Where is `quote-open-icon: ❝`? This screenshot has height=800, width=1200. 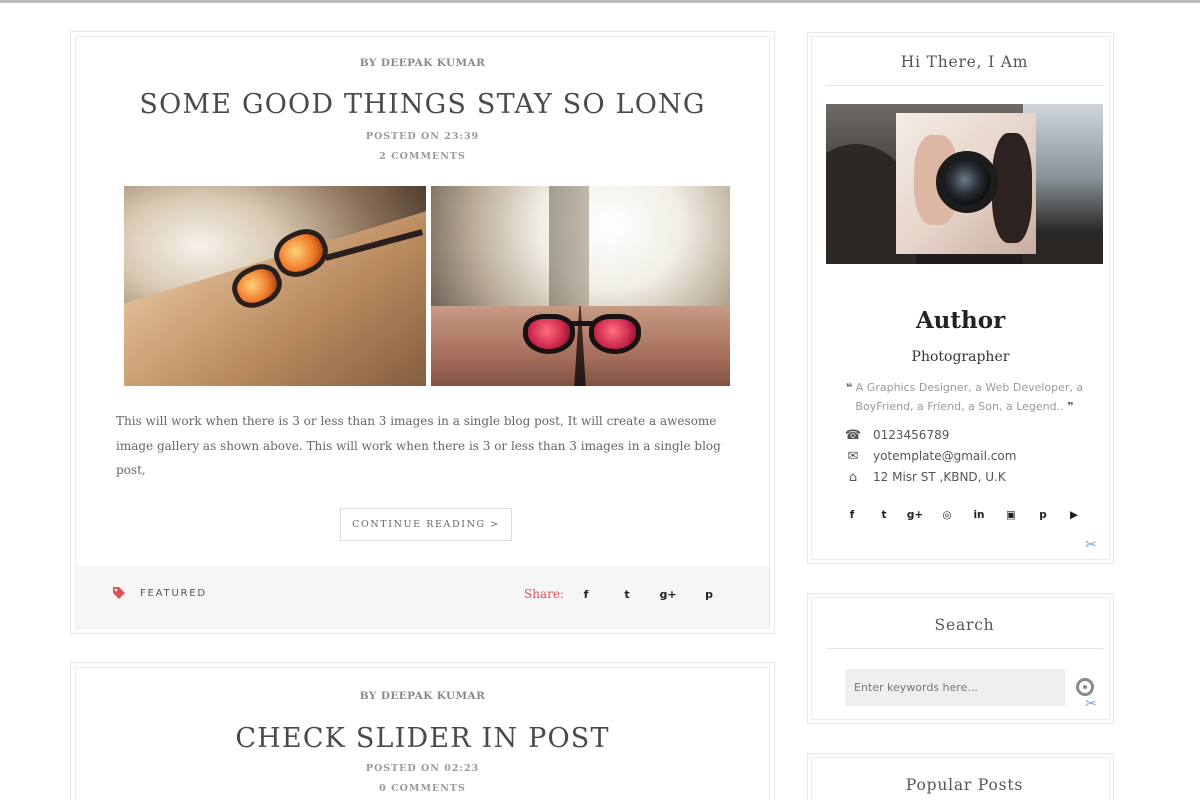
quote-open-icon: ❝ is located at coordinates (849, 387).